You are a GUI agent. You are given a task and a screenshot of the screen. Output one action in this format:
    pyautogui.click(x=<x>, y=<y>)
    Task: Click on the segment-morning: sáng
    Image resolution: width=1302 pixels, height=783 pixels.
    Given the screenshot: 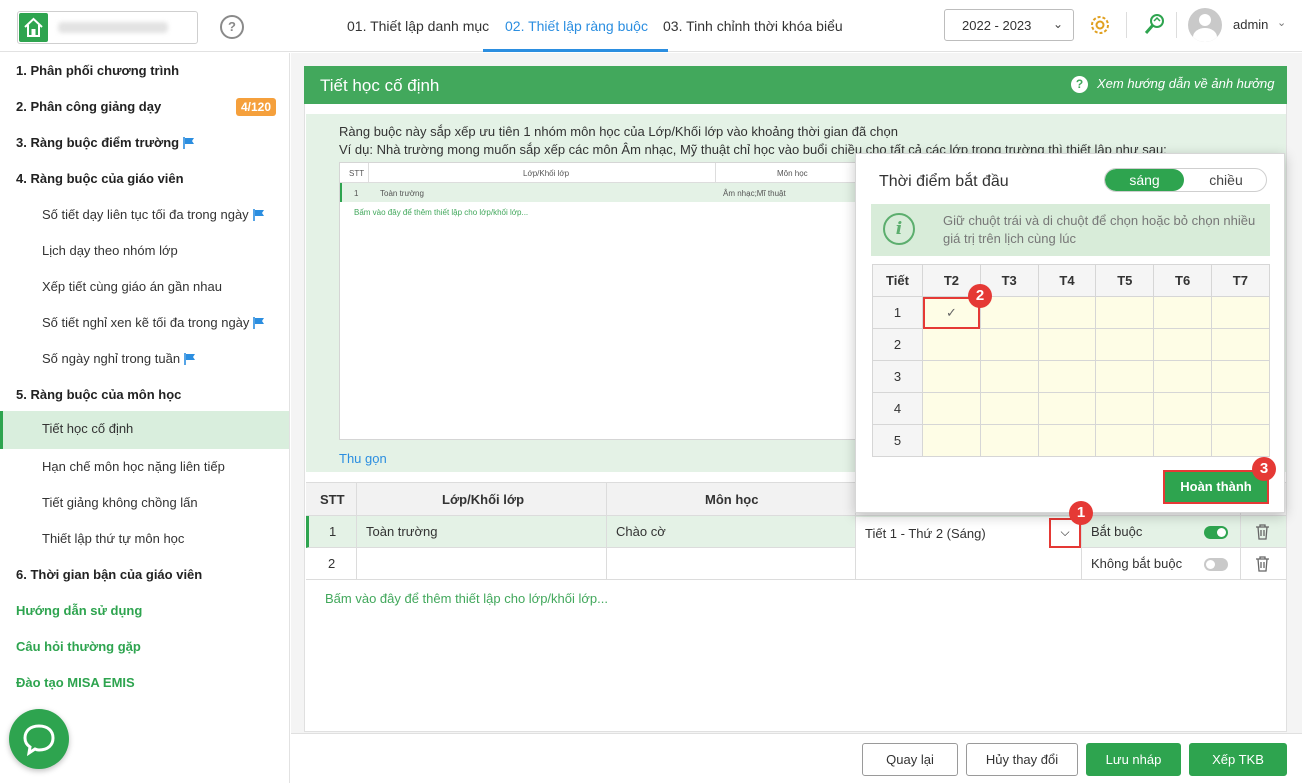 What is the action you would take?
    pyautogui.click(x=1144, y=180)
    